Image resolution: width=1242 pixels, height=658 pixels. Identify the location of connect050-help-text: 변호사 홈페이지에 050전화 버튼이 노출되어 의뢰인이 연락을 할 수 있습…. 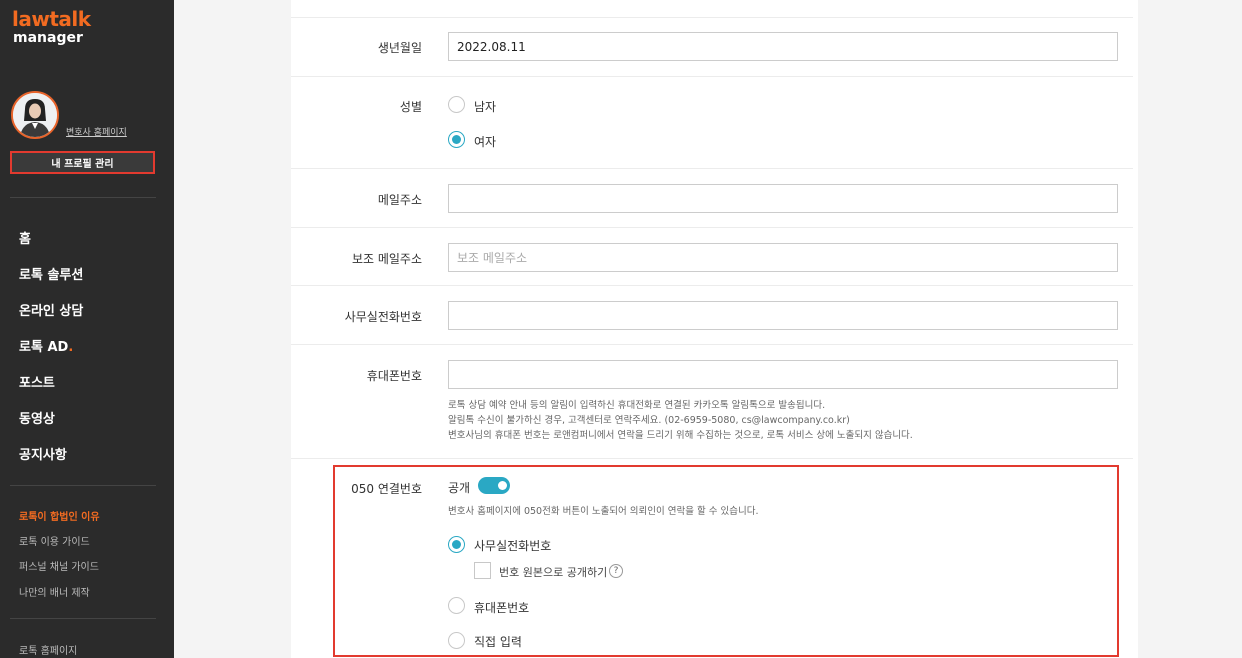
(603, 511).